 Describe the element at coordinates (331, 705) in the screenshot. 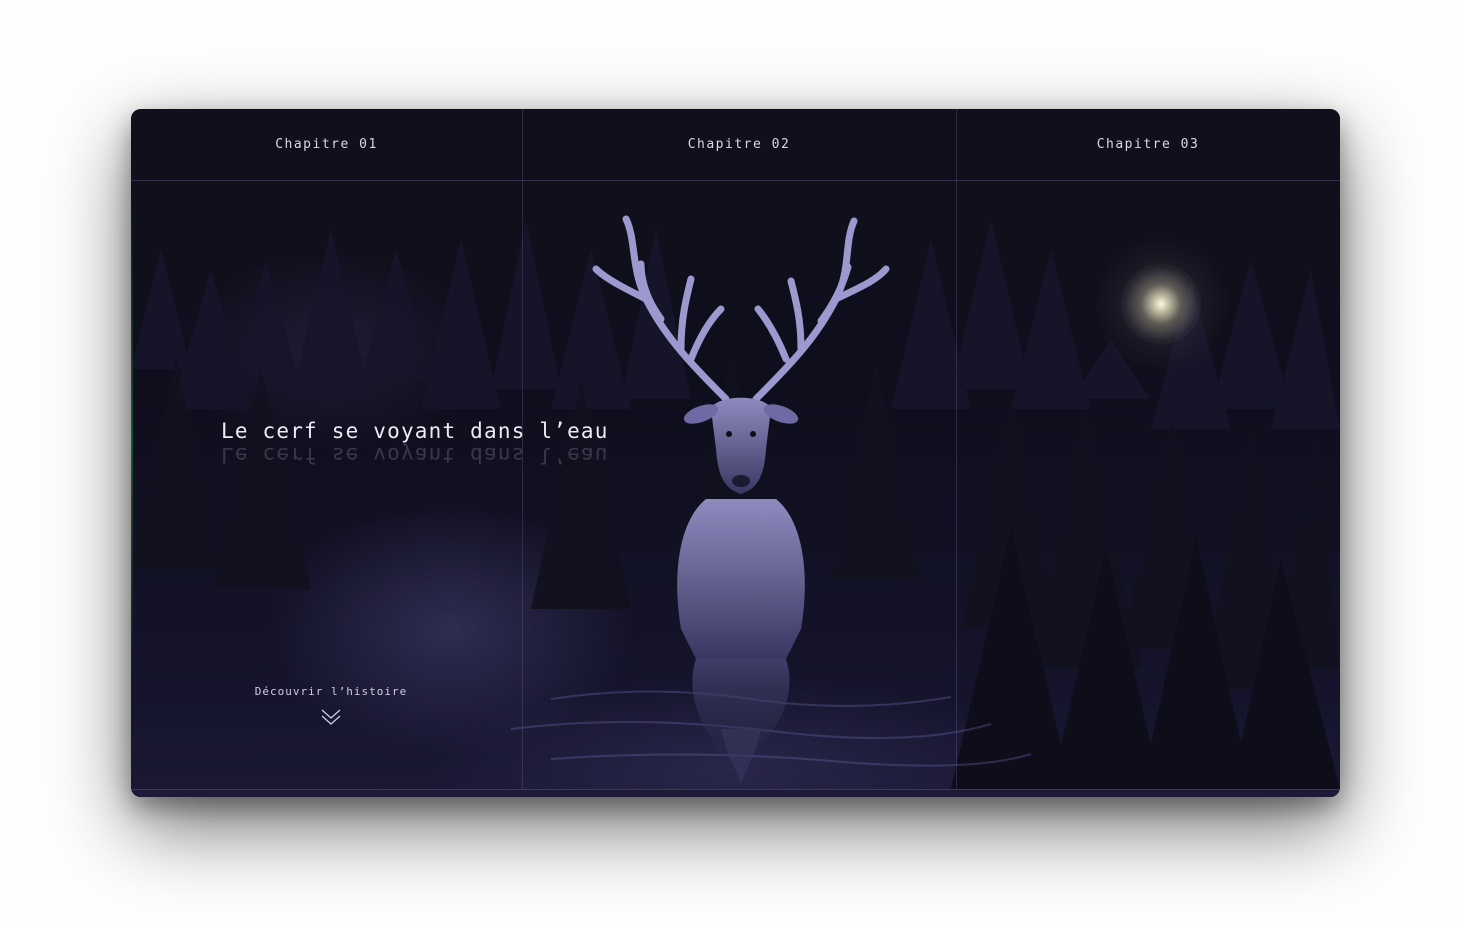

I see `discover-story-link: Découvrir l’histoire` at that location.